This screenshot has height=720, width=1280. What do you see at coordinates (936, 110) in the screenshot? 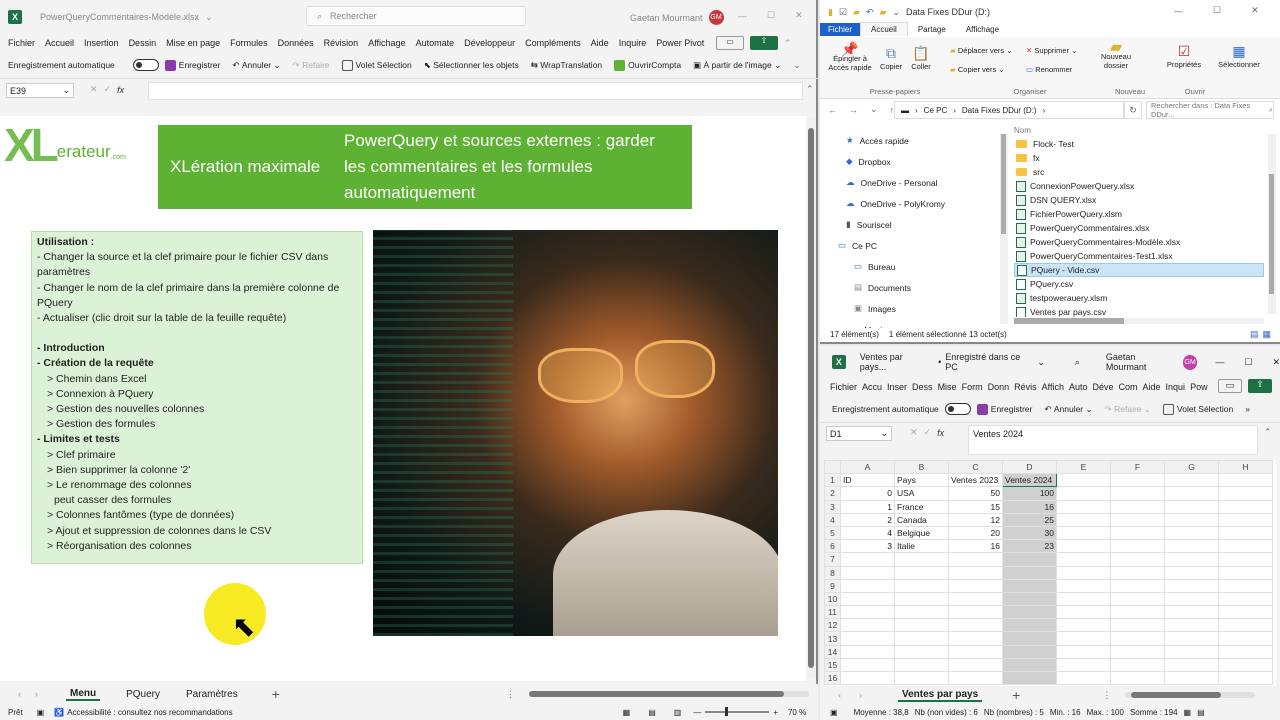
I see `breadcrumb-ce-pc: Ce PC` at bounding box center [936, 110].